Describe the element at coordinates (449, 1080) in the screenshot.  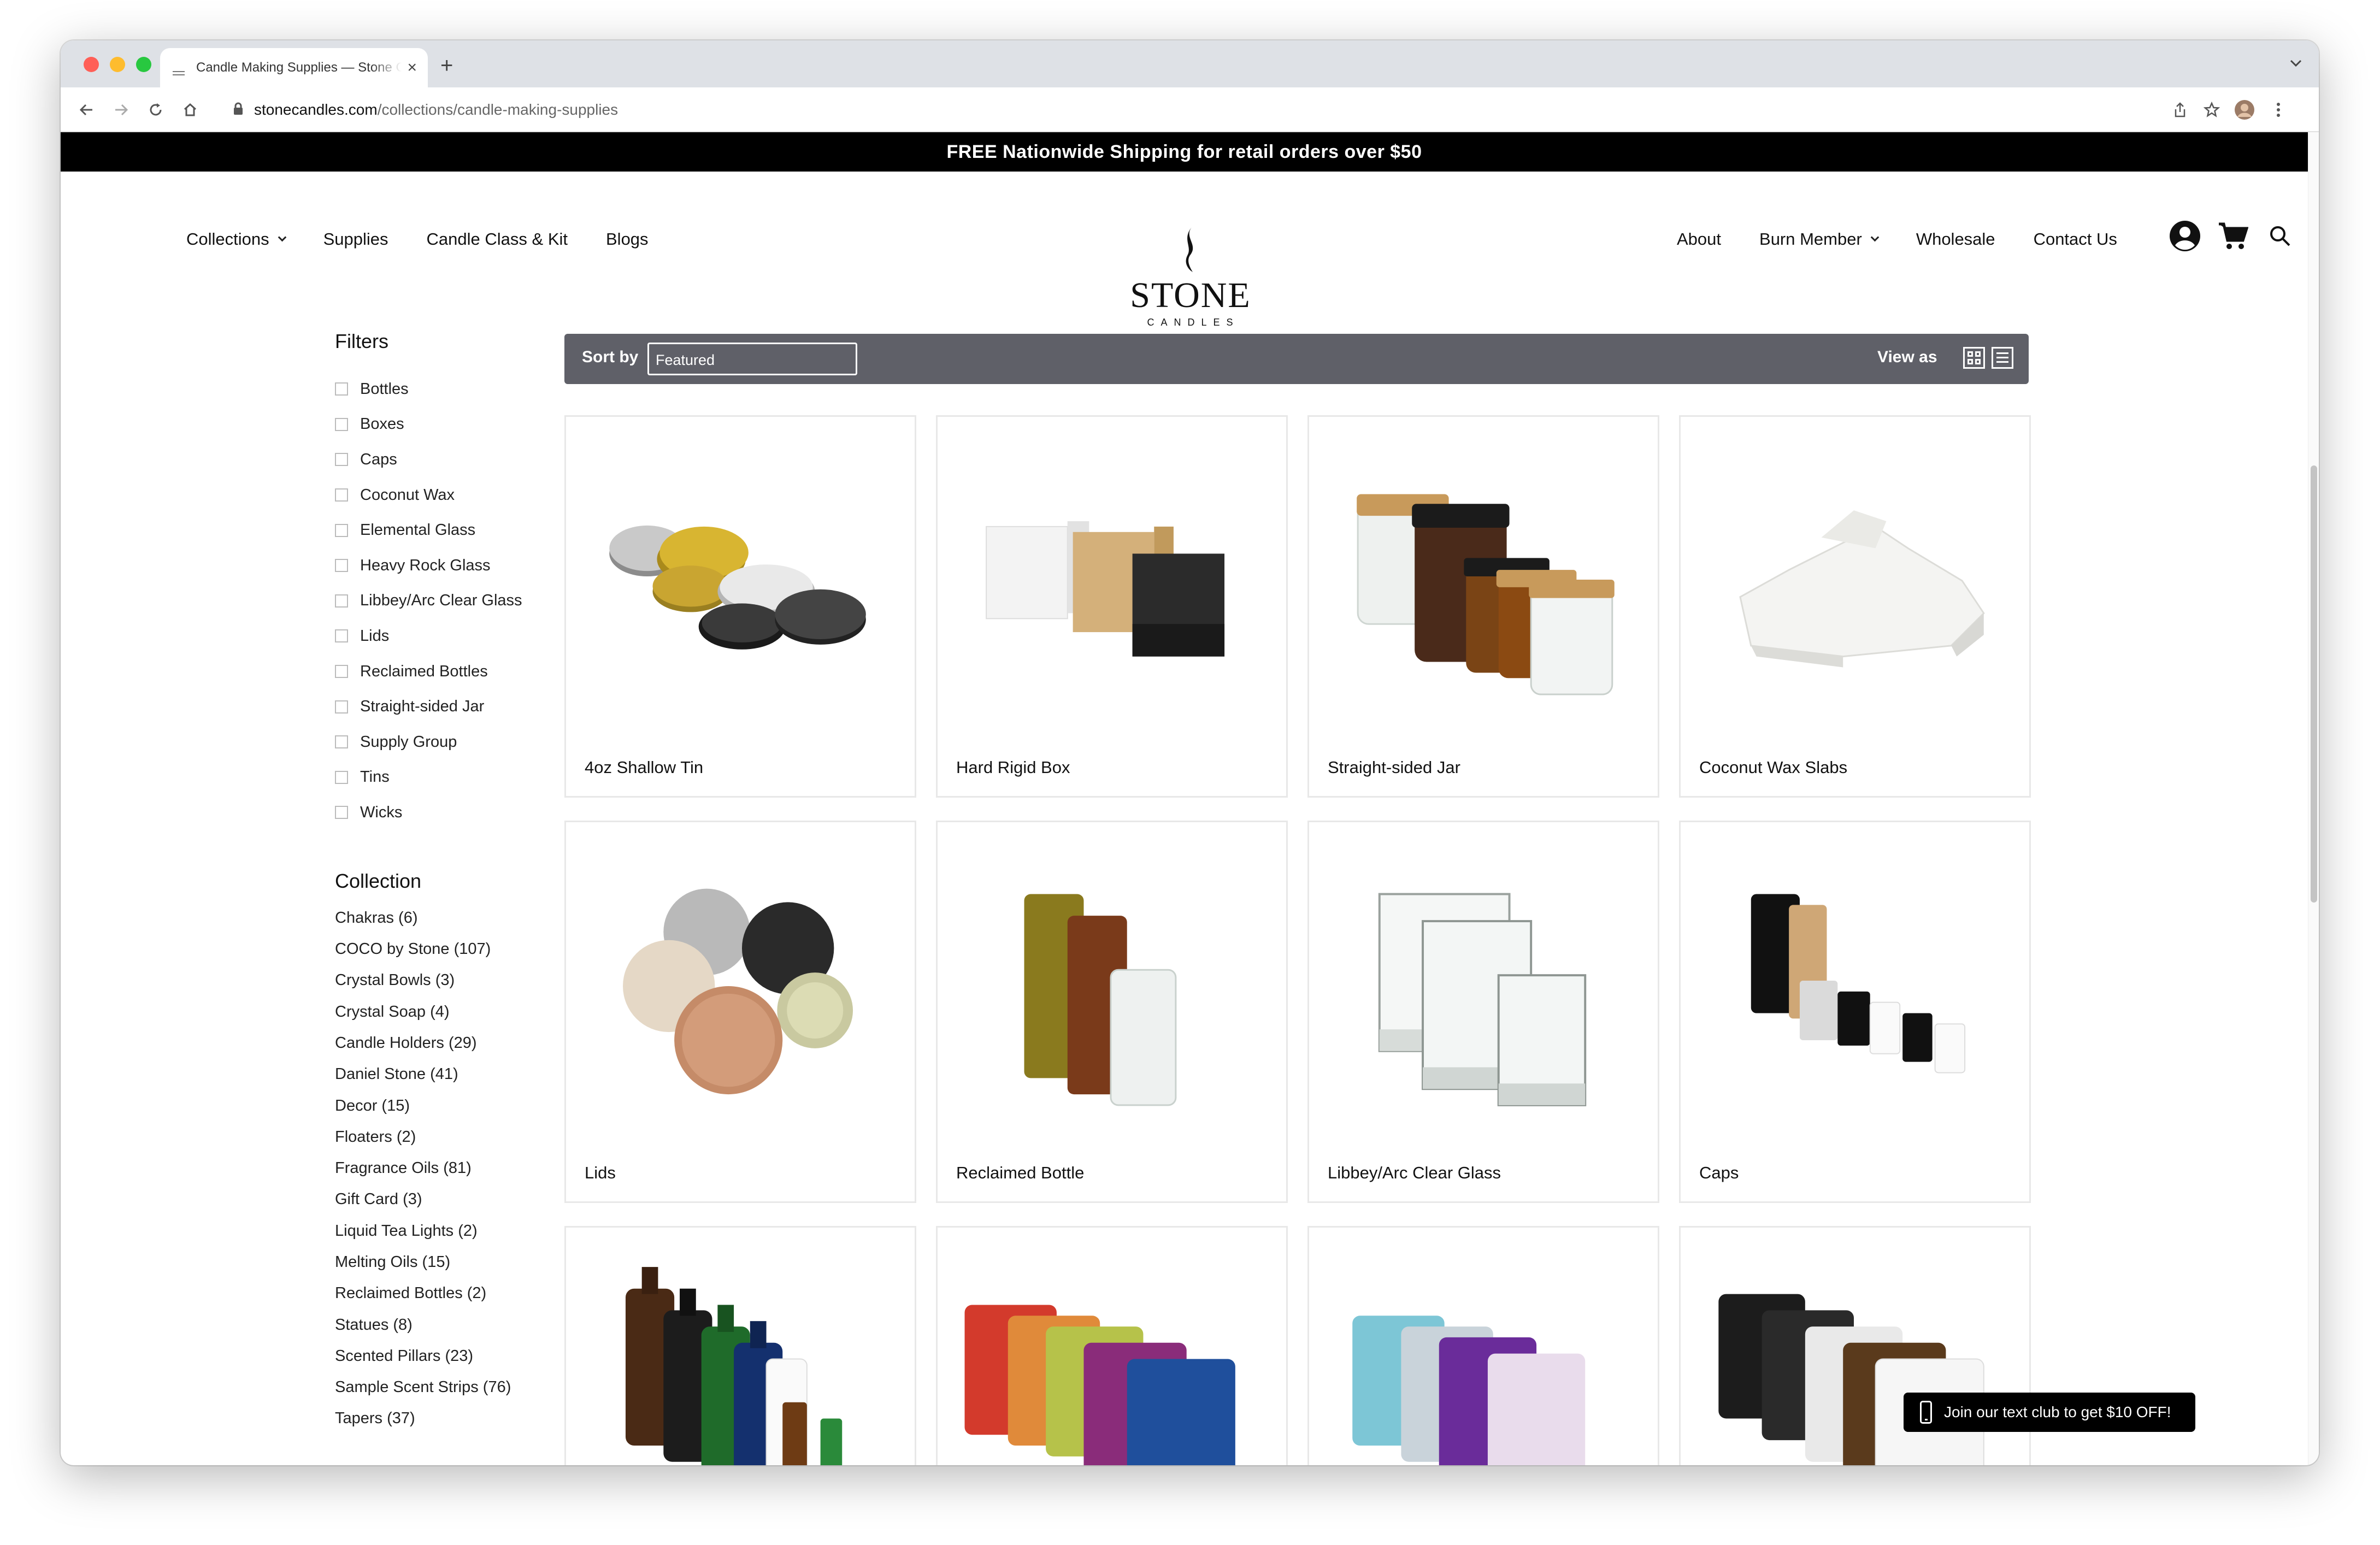
I see `collection-link: Daniel Stone (41)` at that location.